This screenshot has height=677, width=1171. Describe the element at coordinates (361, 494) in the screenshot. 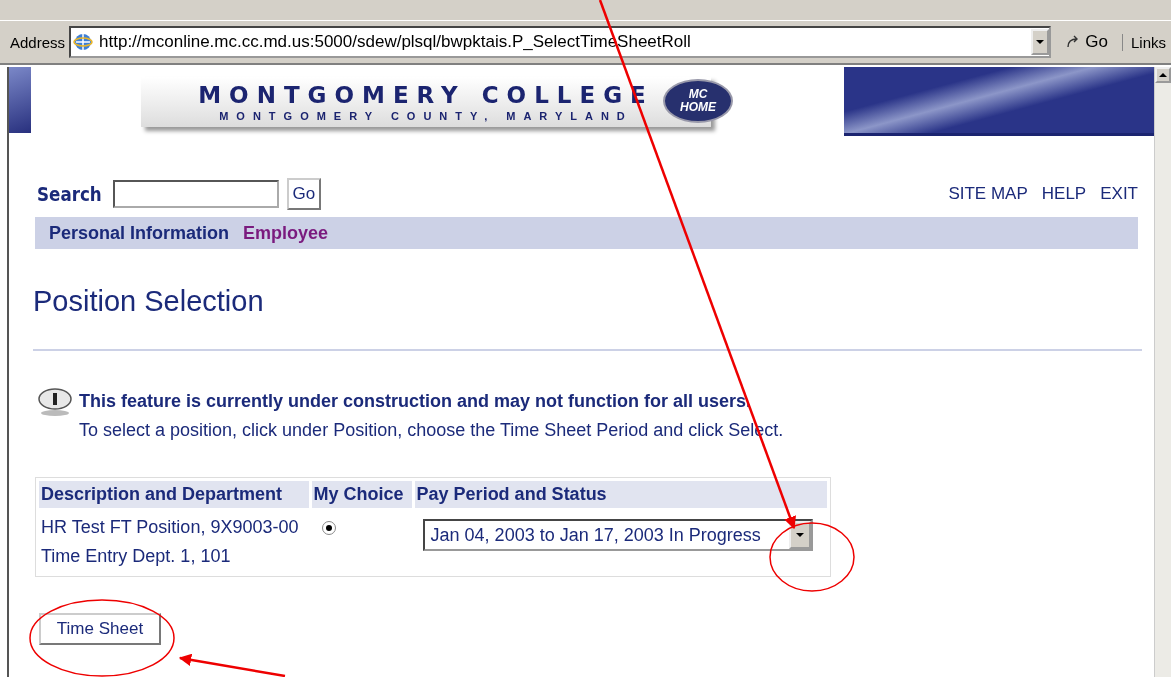

I see `column-header: My Choice` at that location.